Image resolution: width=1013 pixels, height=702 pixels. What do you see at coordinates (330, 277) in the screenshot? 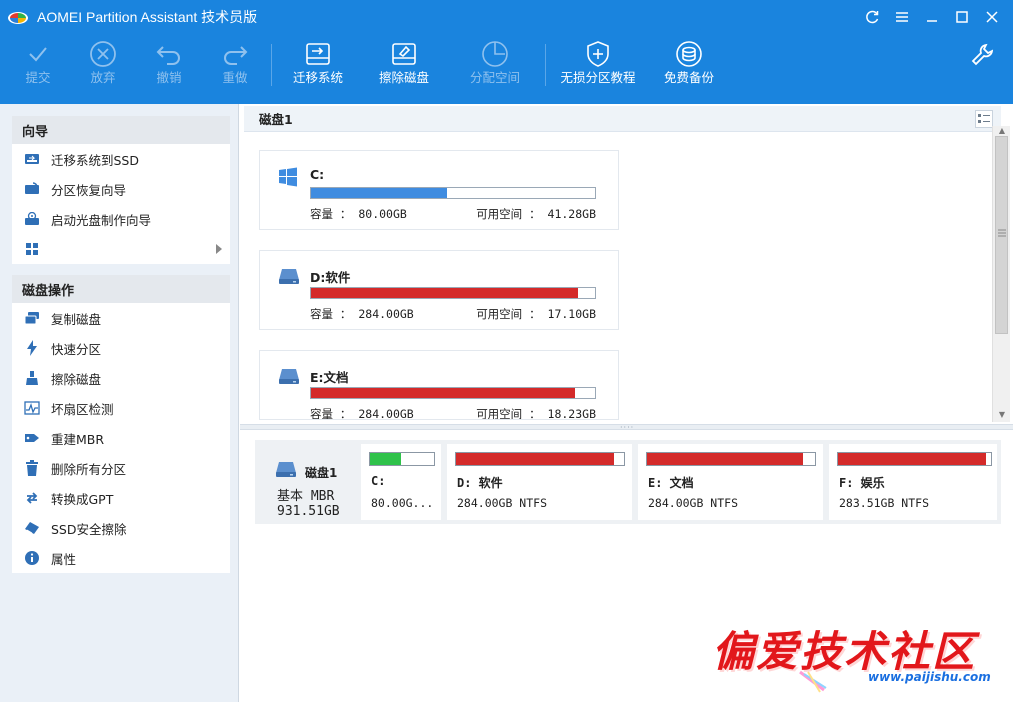
I see `partition-name: D:软件` at bounding box center [330, 277].